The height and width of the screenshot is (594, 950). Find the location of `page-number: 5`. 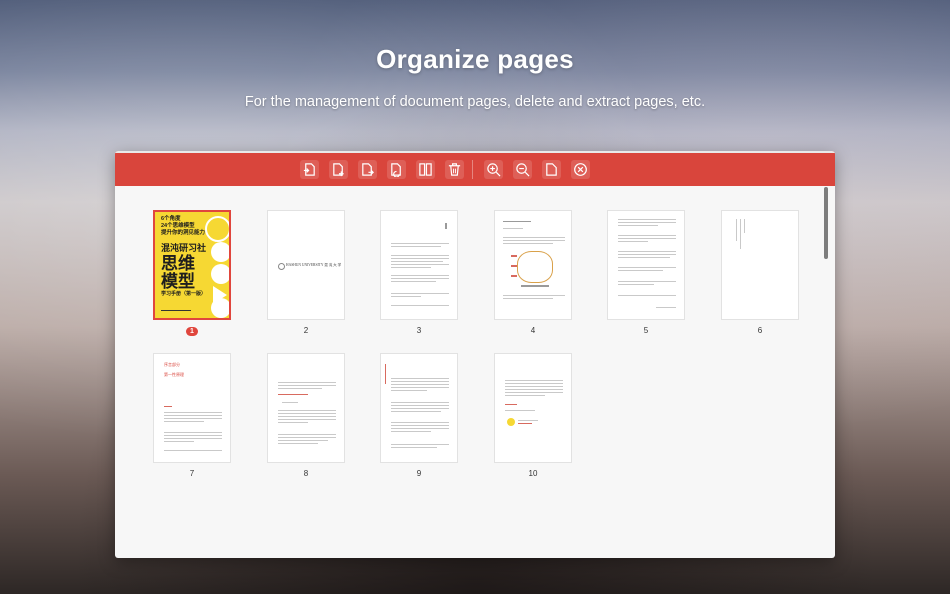

page-number: 5 is located at coordinates (646, 330).